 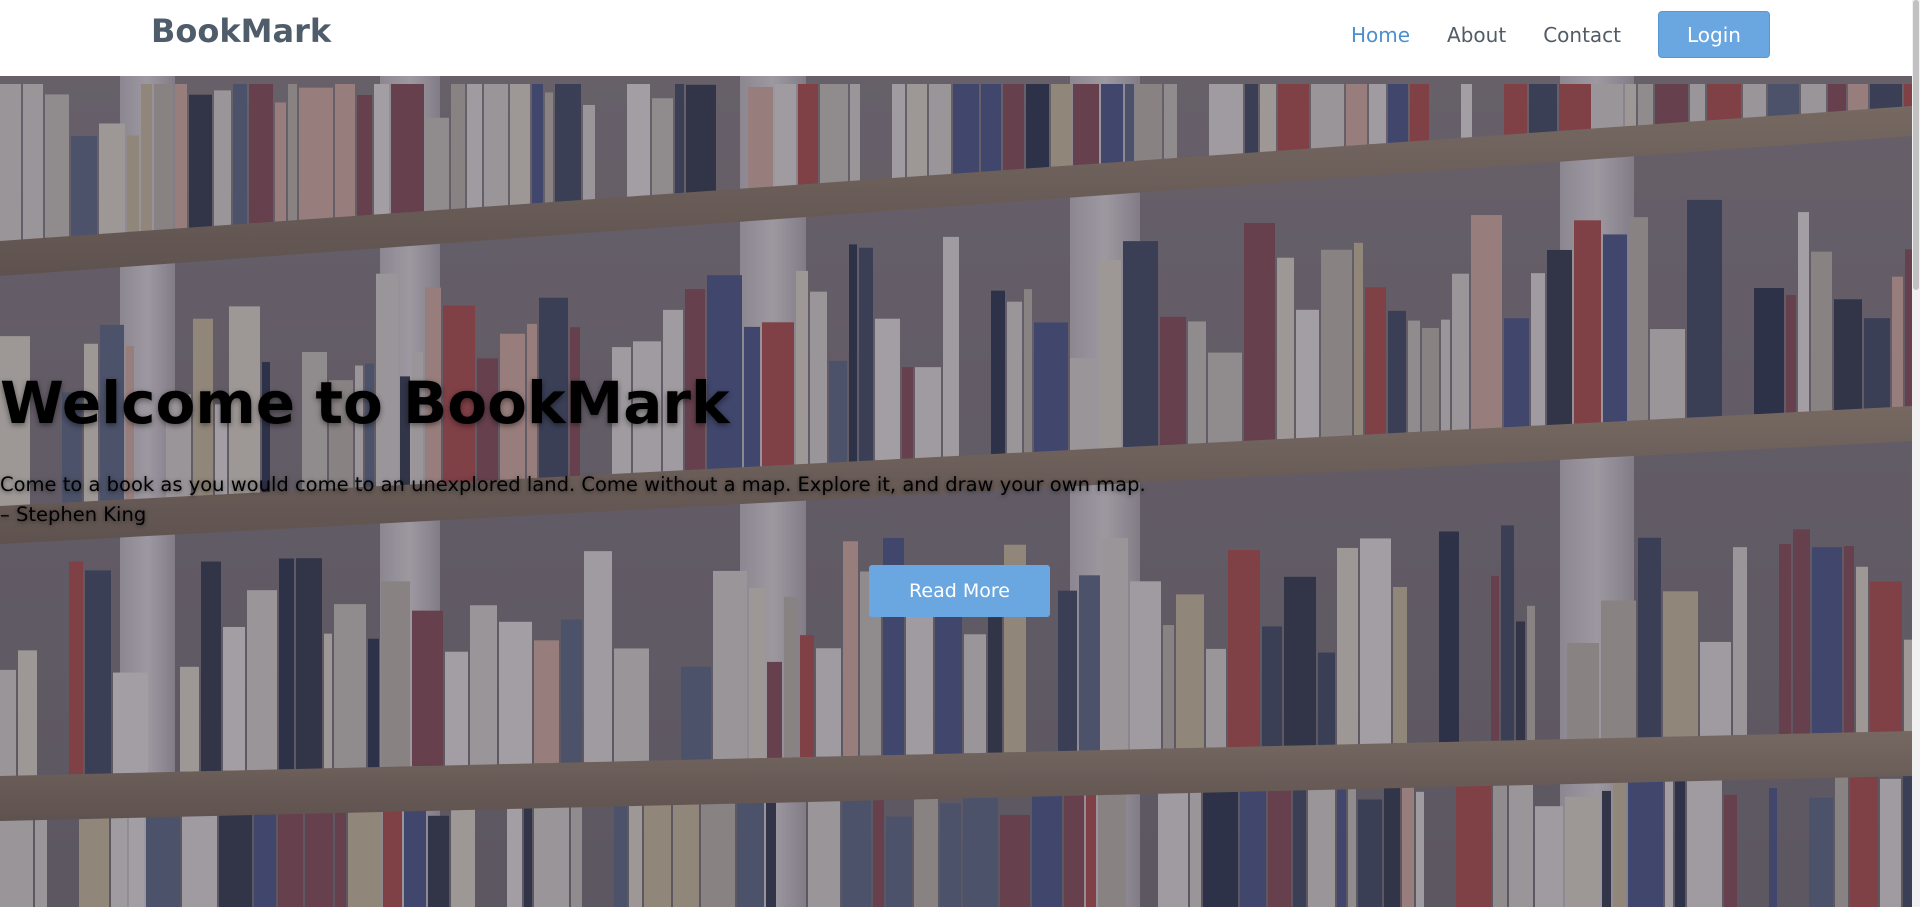 I want to click on nav-link-home: Home, so click(x=1380, y=35).